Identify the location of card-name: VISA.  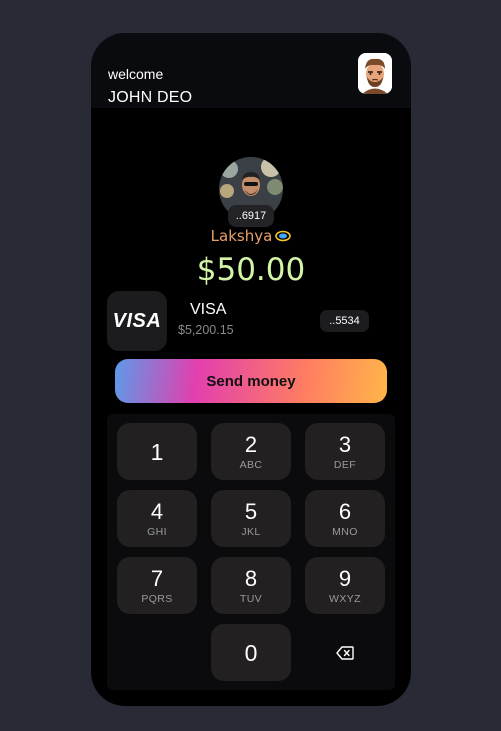
(208, 309).